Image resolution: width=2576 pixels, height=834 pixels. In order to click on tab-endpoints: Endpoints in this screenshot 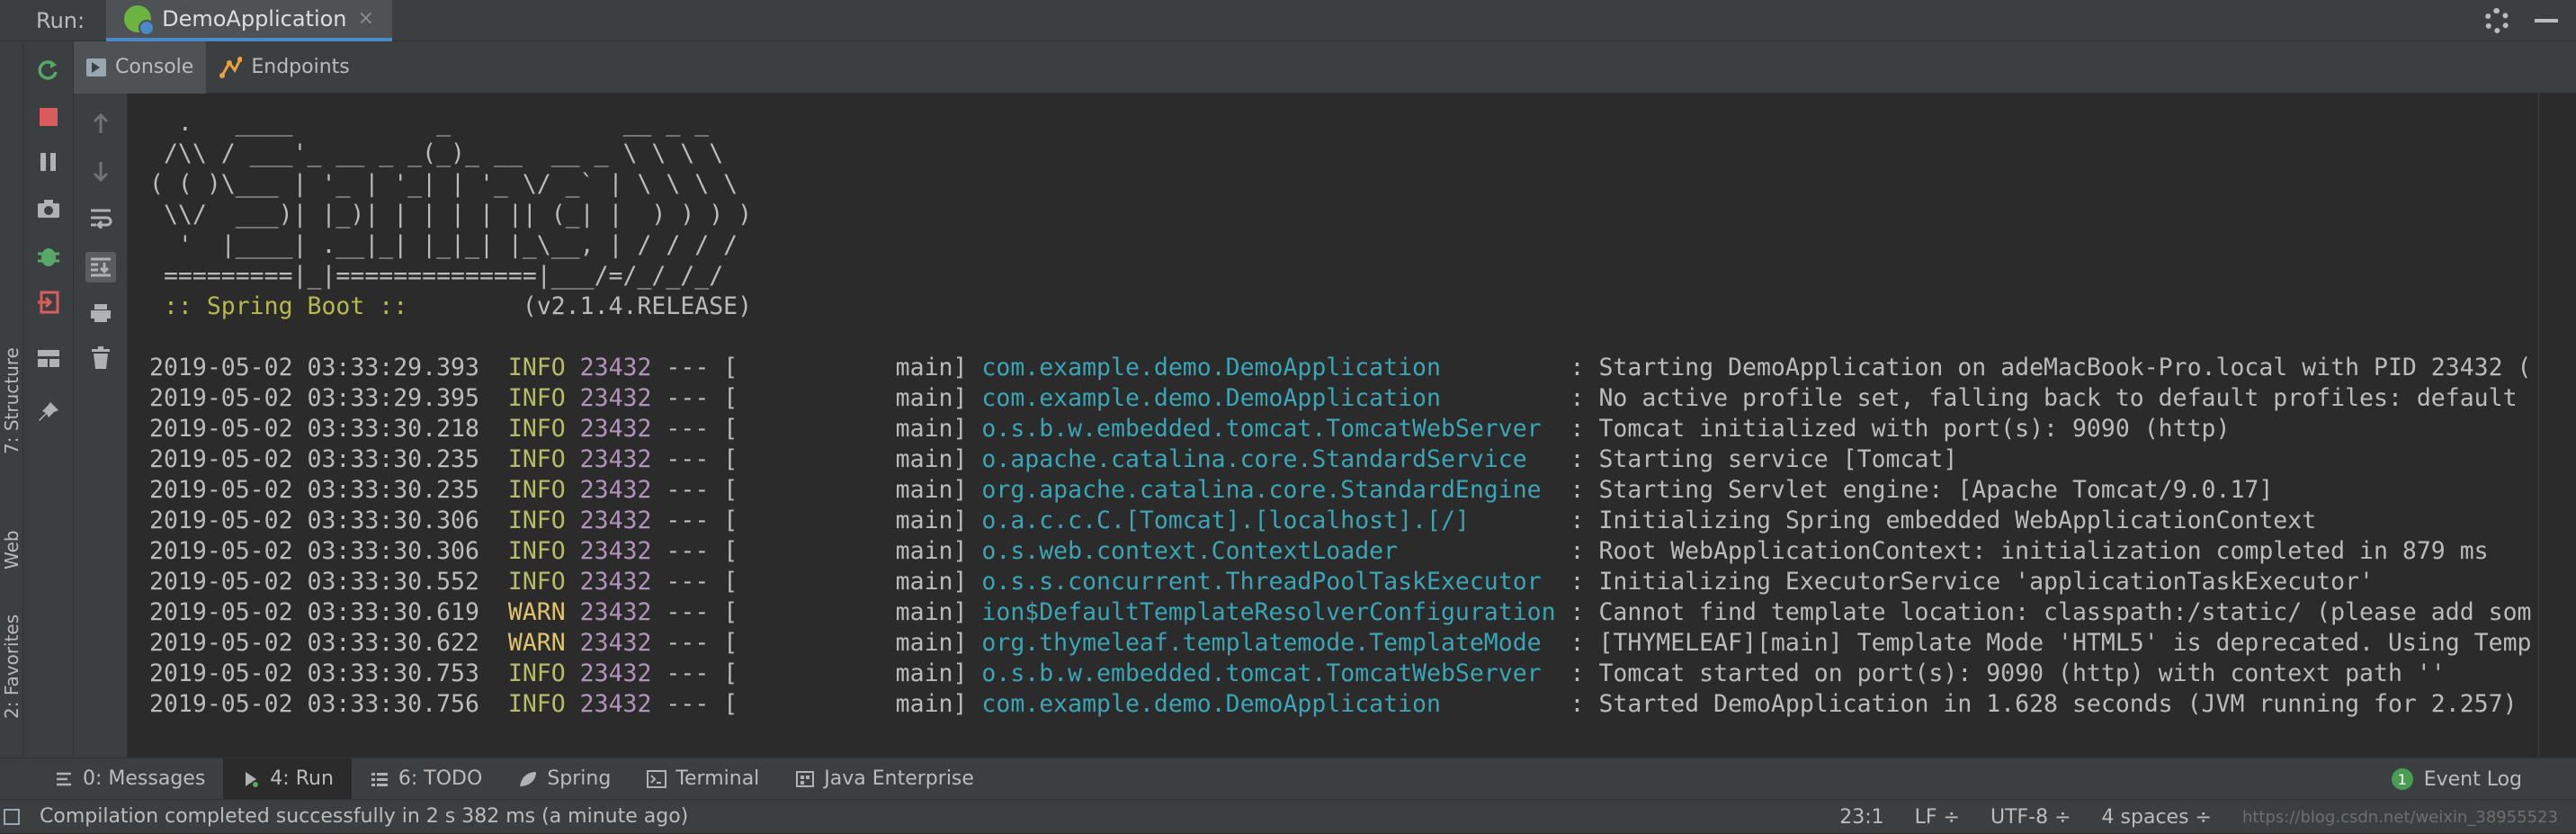, I will do `click(284, 67)`.